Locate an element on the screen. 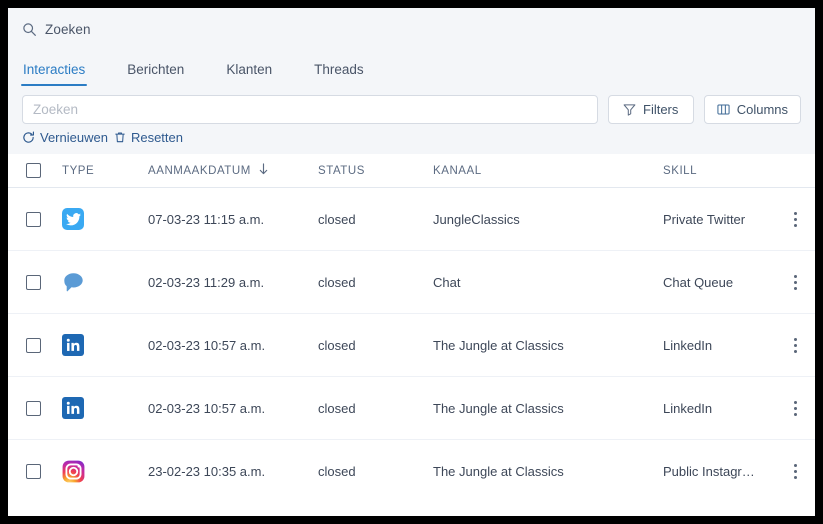  chat-bubble-icon is located at coordinates (73, 282).